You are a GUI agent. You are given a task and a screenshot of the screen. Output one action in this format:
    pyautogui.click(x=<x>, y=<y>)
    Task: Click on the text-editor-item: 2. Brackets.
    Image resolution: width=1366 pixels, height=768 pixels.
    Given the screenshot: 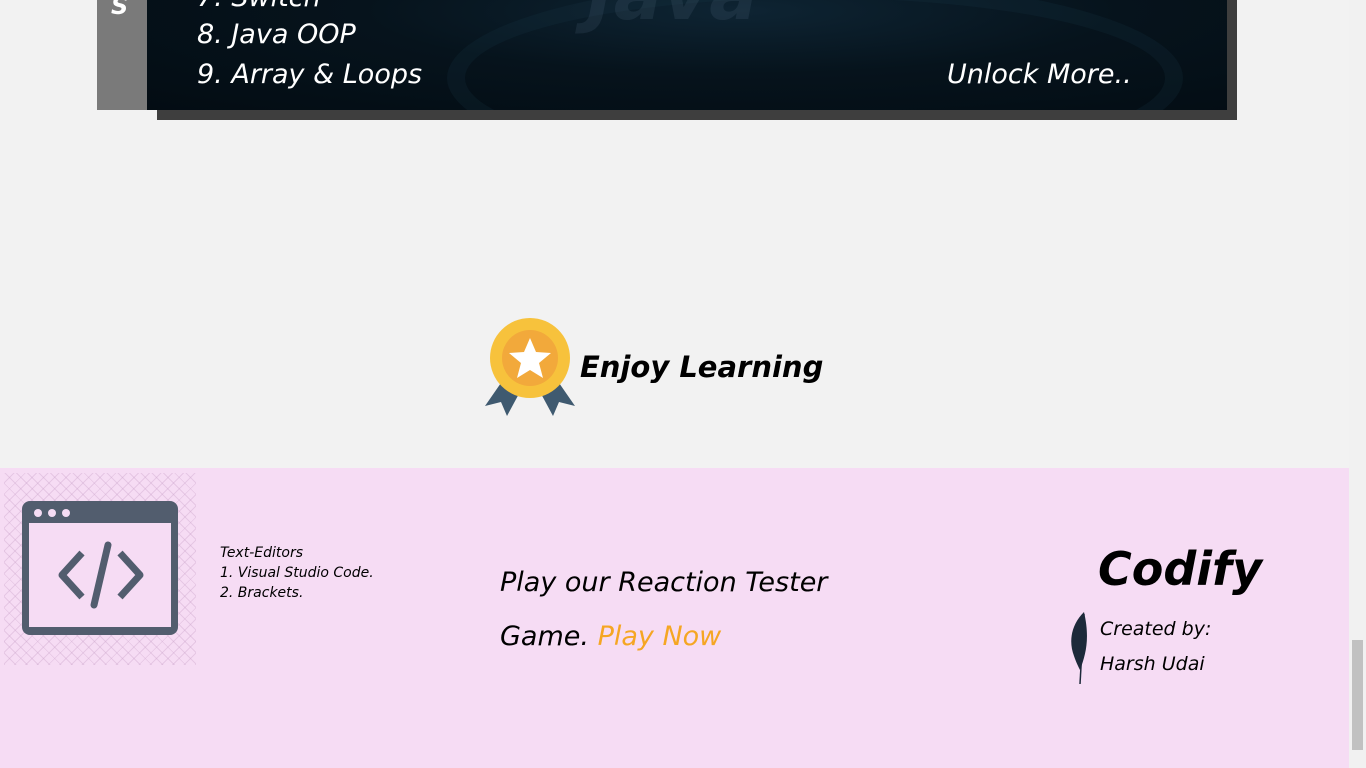 What is the action you would take?
    pyautogui.click(x=262, y=593)
    